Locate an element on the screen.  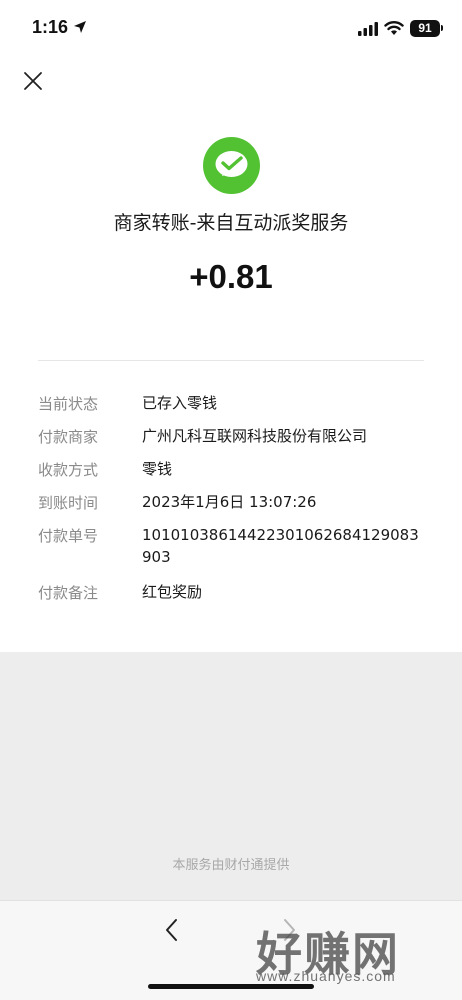
transfer-amount: +0.81 is located at coordinates (231, 276).